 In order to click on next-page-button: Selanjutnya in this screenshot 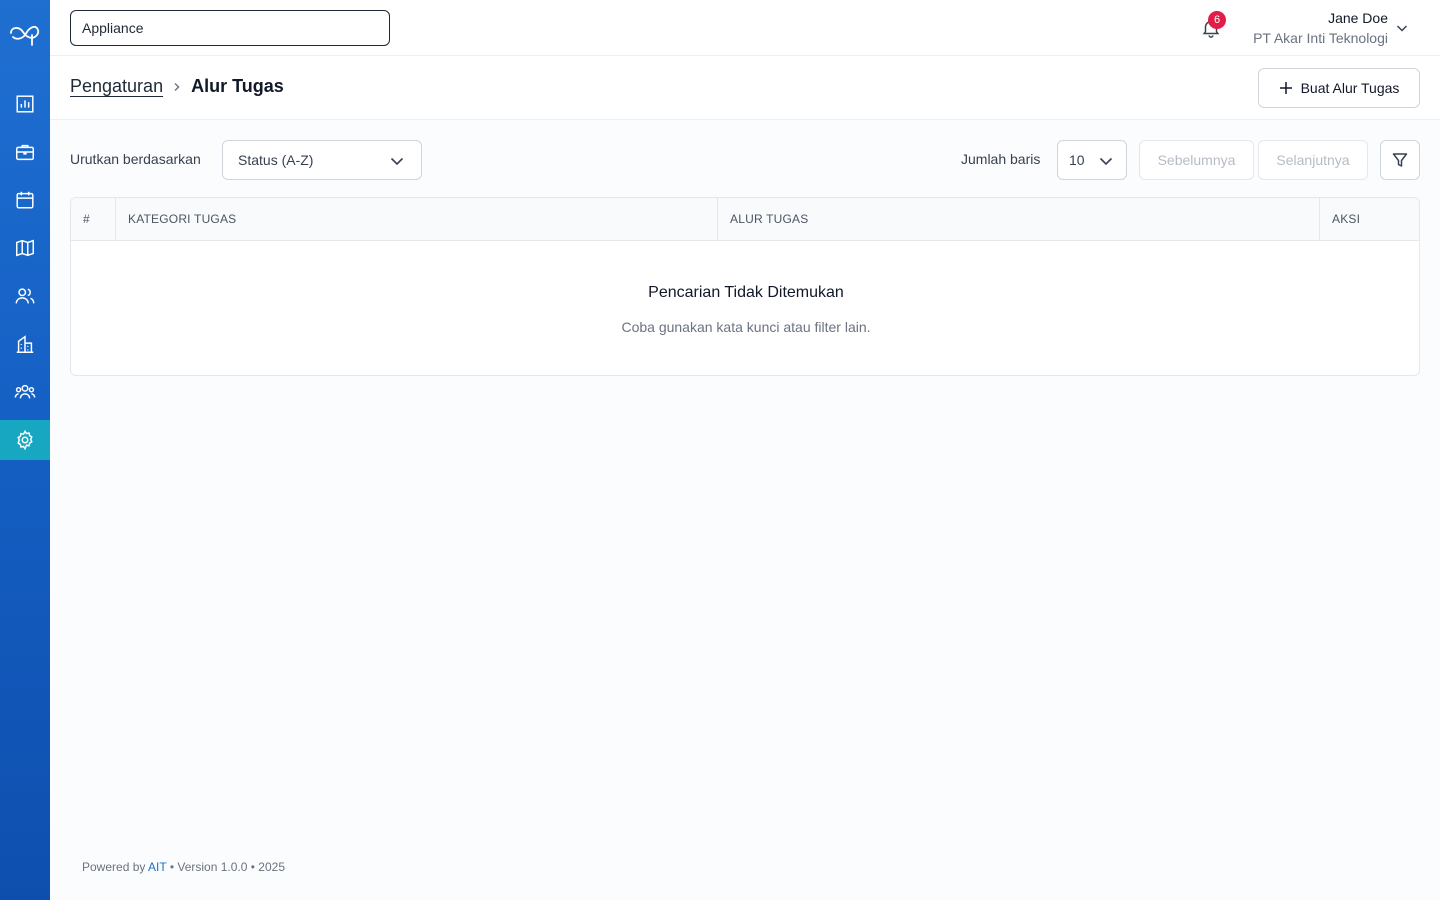, I will do `click(1313, 160)`.